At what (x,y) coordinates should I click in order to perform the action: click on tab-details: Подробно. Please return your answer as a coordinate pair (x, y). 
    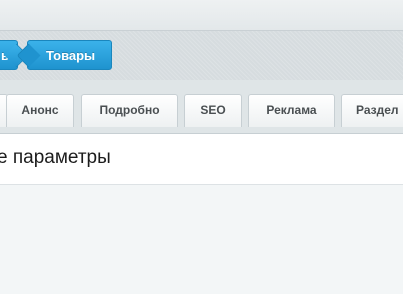
    Looking at the image, I should click on (129, 110).